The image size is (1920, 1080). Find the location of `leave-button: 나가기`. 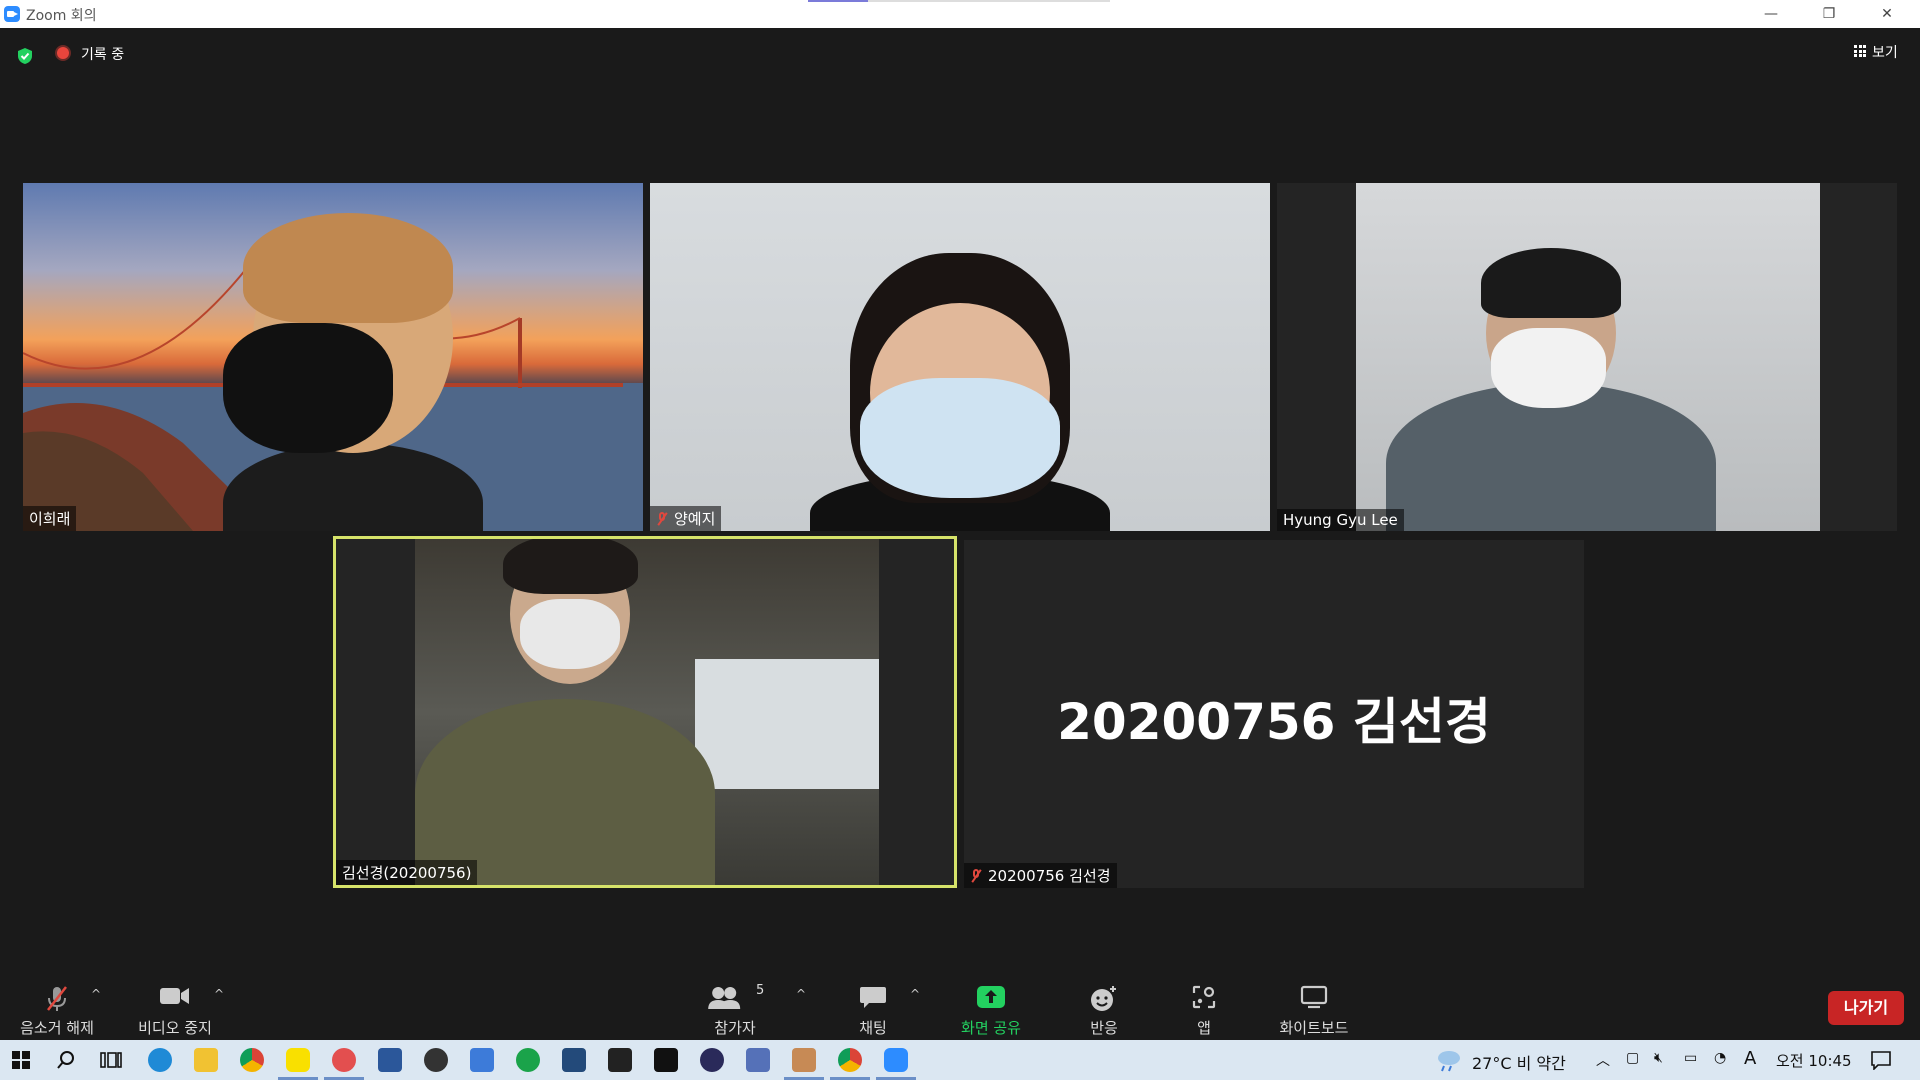

leave-button: 나가기 is located at coordinates (1866, 1008).